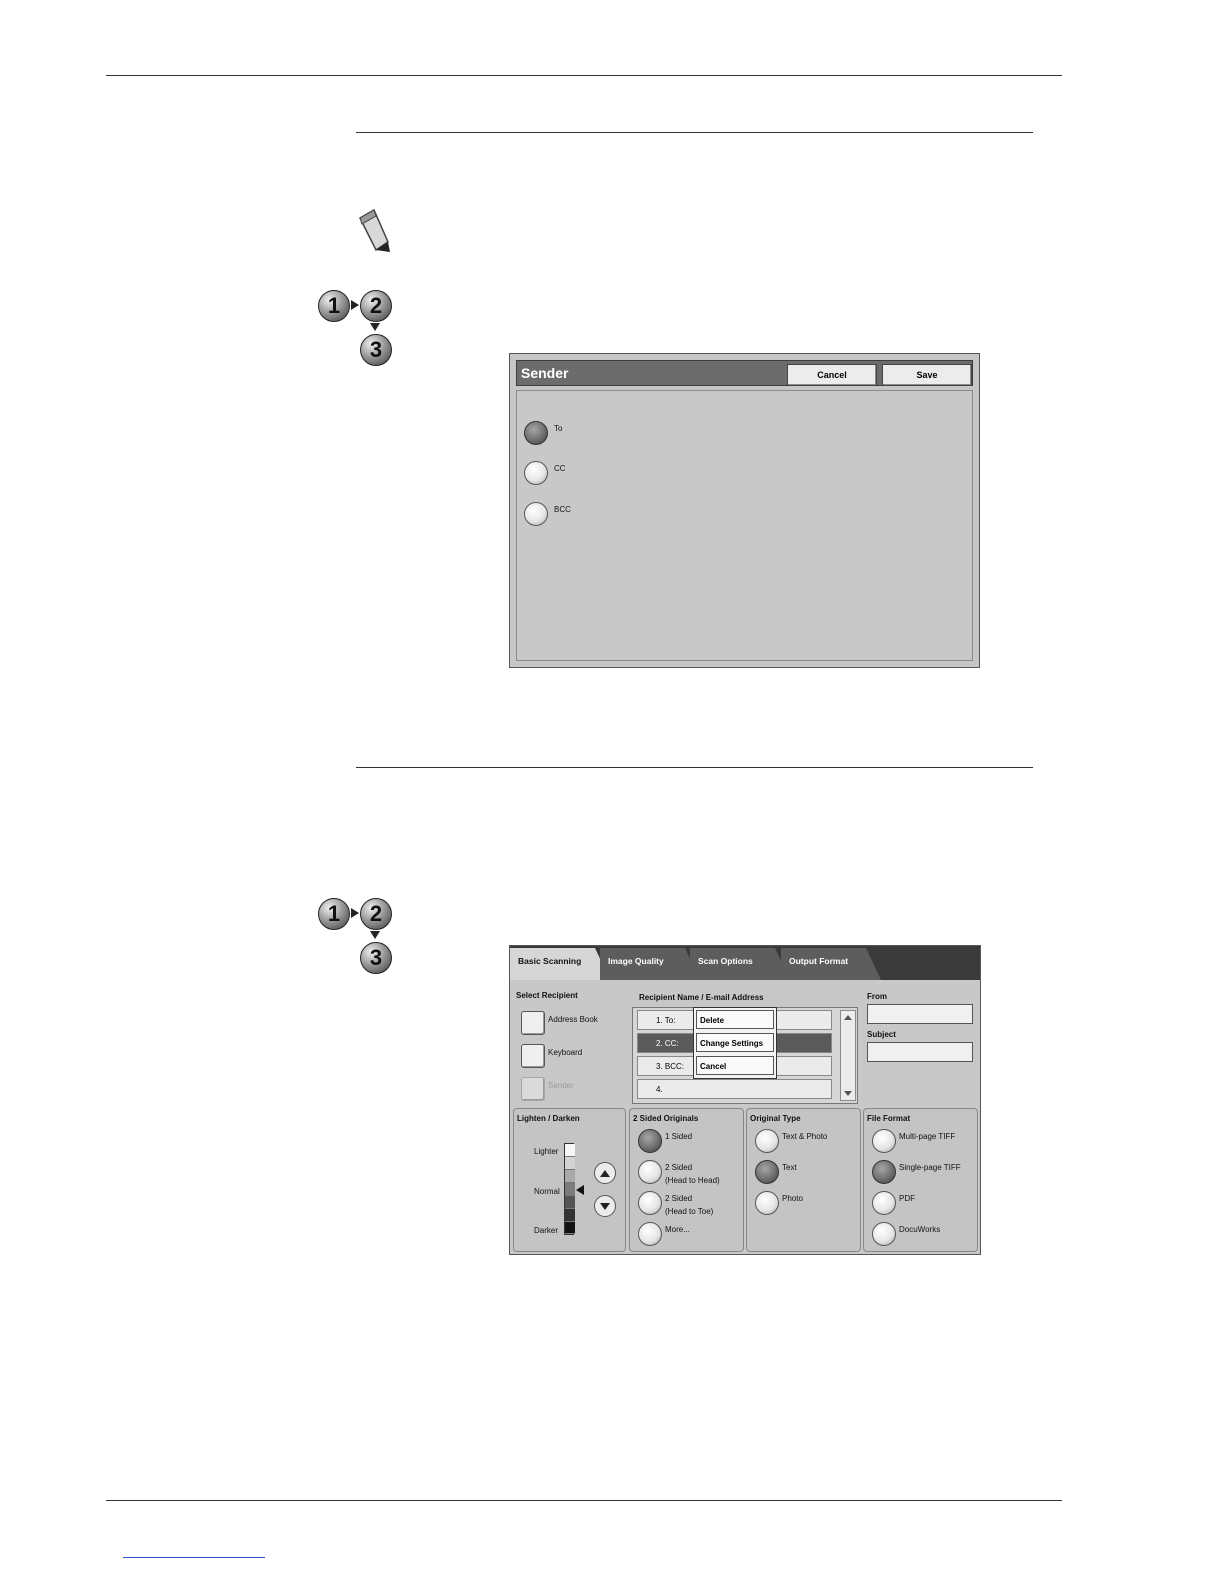 The image size is (1224, 1584). What do you see at coordinates (679, 1198) in the screenshot?
I see `radio-2-sided-ht-label: 2 Sided` at bounding box center [679, 1198].